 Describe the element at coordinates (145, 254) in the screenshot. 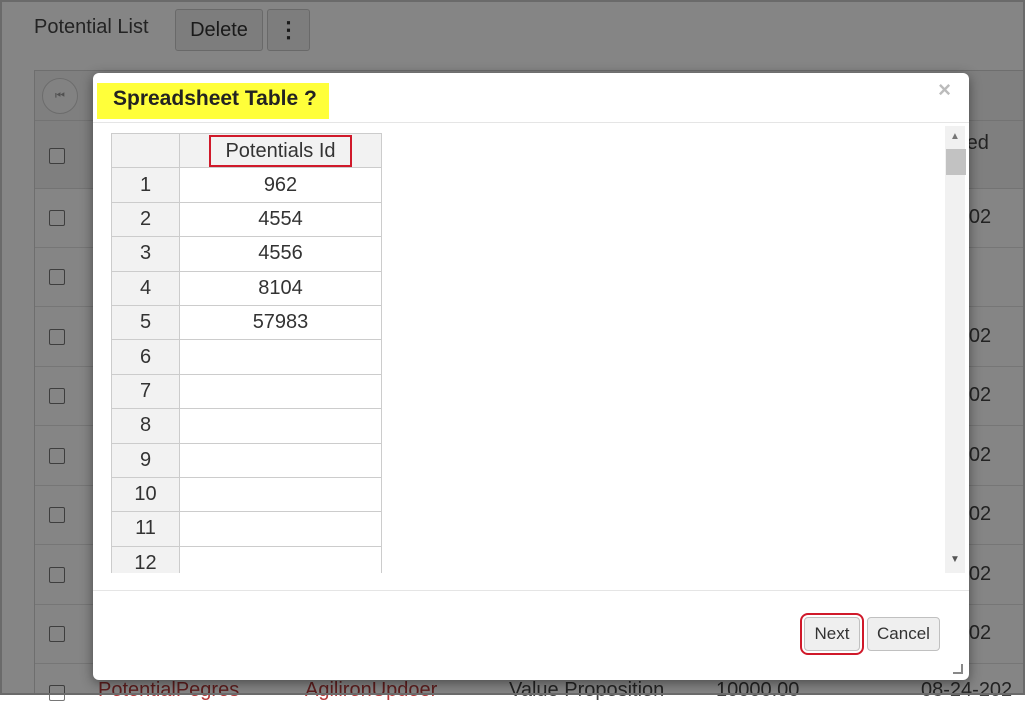

I see `row-number: 3` at that location.